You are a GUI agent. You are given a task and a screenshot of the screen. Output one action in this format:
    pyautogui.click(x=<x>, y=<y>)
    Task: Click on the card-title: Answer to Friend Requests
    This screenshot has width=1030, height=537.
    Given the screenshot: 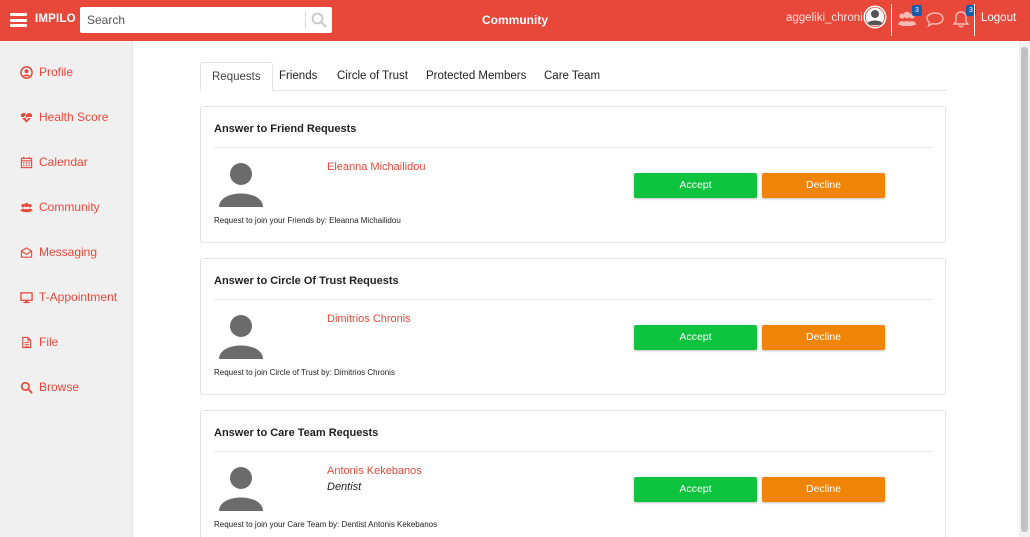 What is the action you would take?
    pyautogui.click(x=285, y=129)
    